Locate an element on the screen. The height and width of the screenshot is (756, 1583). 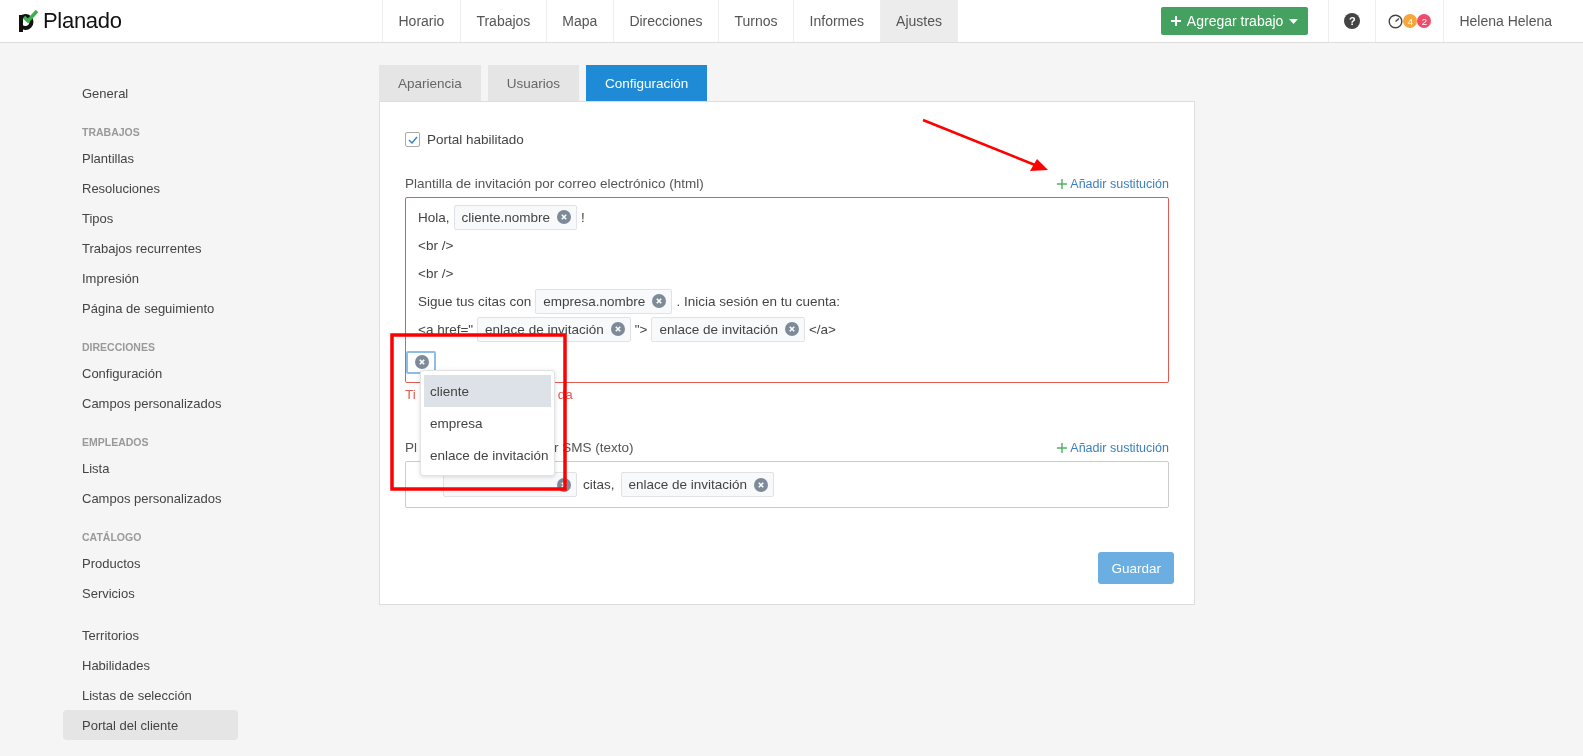
error-text: Ti is located at coordinates (410, 395).